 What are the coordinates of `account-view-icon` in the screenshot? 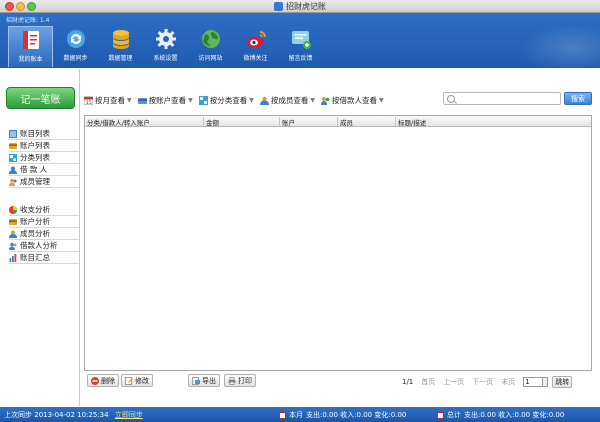 It's located at (142, 100).